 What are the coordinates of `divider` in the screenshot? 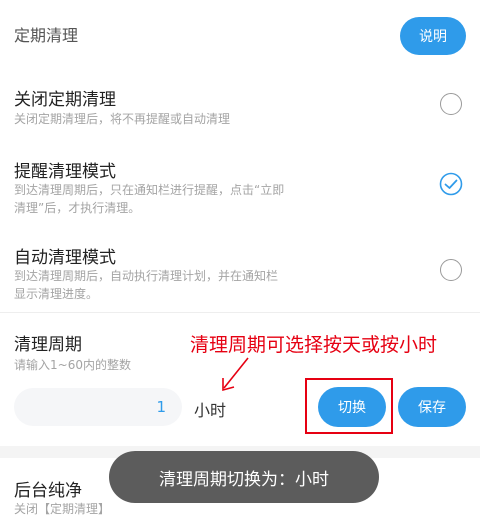 It's located at (240, 312).